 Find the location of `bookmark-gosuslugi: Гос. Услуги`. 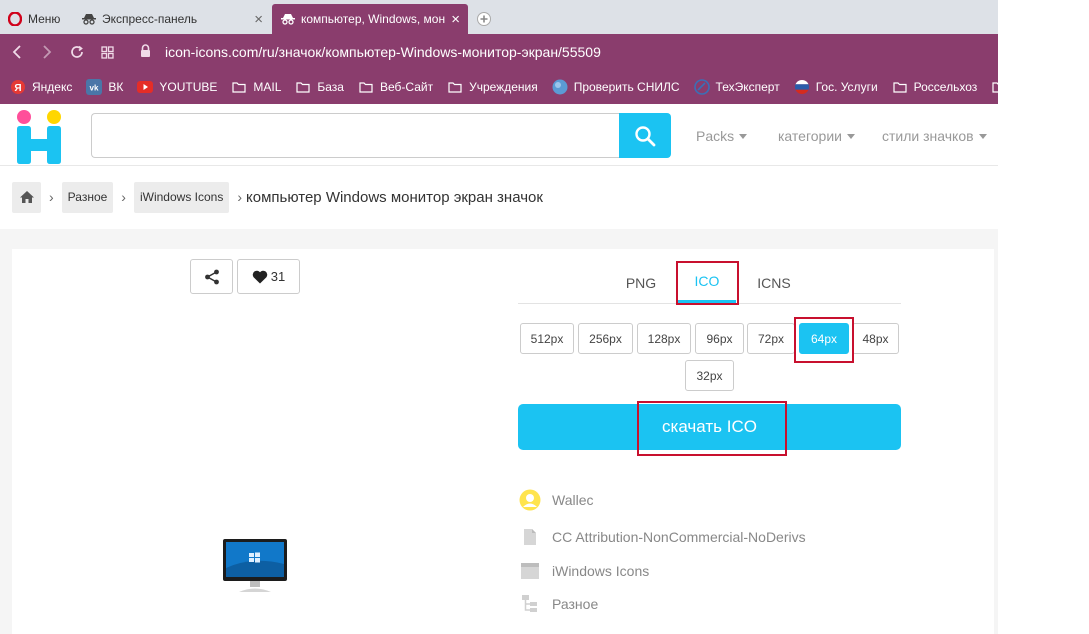

bookmark-gosuslugi: Гос. Услуги is located at coordinates (836, 87).